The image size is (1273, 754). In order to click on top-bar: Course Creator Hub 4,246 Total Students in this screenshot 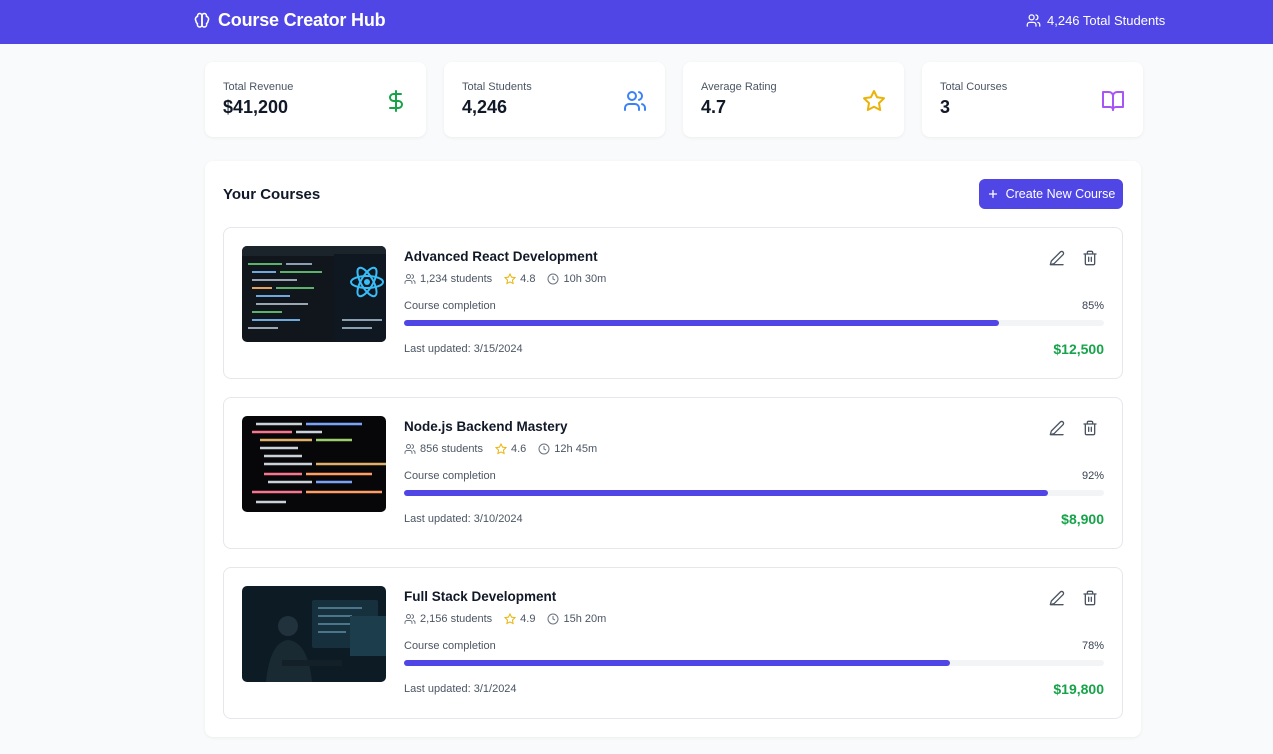, I will do `click(636, 22)`.